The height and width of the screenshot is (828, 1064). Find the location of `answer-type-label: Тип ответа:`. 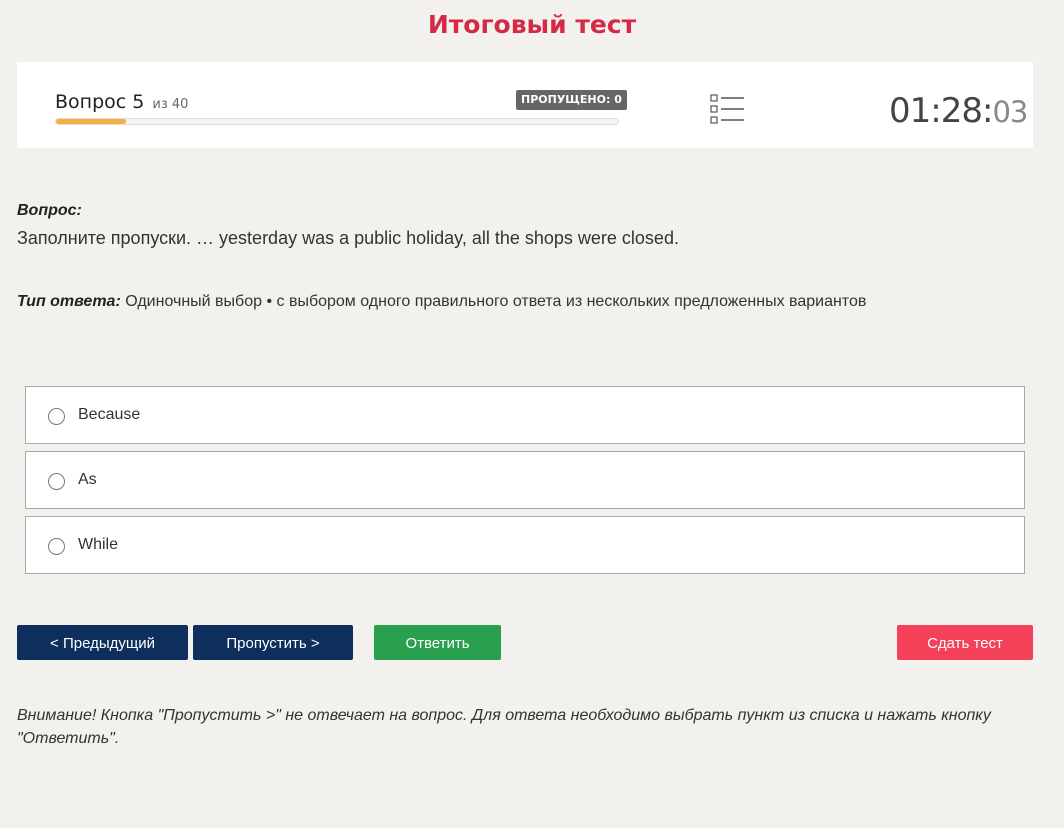

answer-type-label: Тип ответа: is located at coordinates (69, 301).